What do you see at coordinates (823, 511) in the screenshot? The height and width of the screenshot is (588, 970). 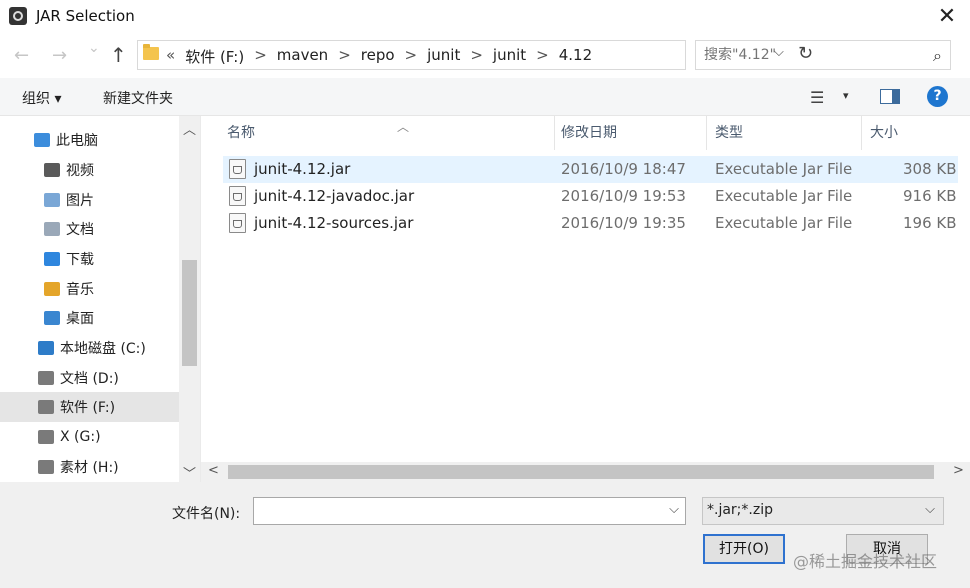 I see `file-type-filter-select: *.jar;*.zip ⌵` at bounding box center [823, 511].